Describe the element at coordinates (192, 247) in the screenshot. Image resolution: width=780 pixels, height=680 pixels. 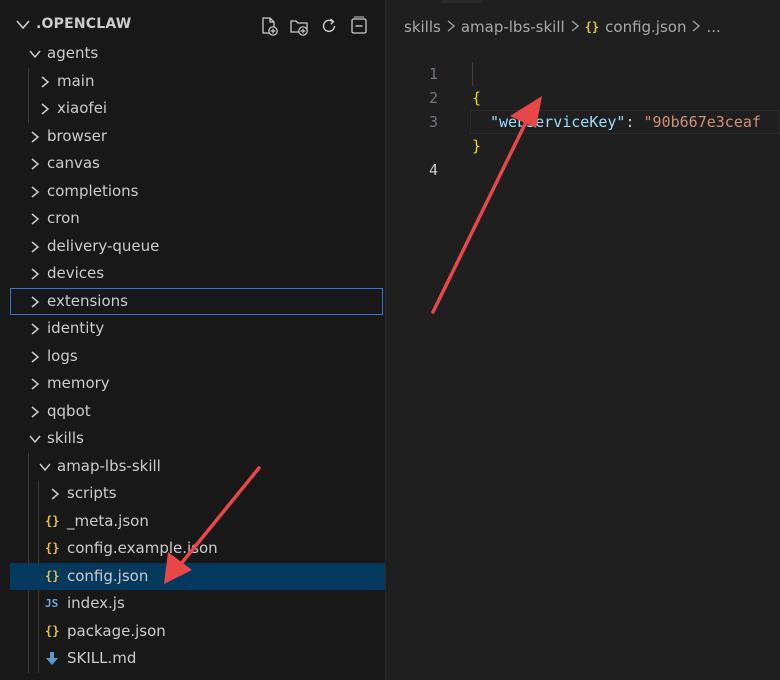
I see `tree-item-delivery-queue: delivery-queue` at that location.